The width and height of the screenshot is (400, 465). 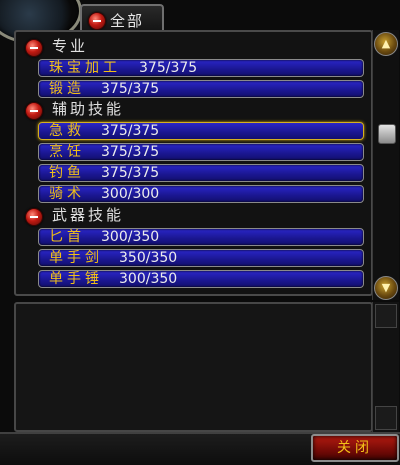 I want to click on detail-scroll-up-button, so click(x=386, y=316).